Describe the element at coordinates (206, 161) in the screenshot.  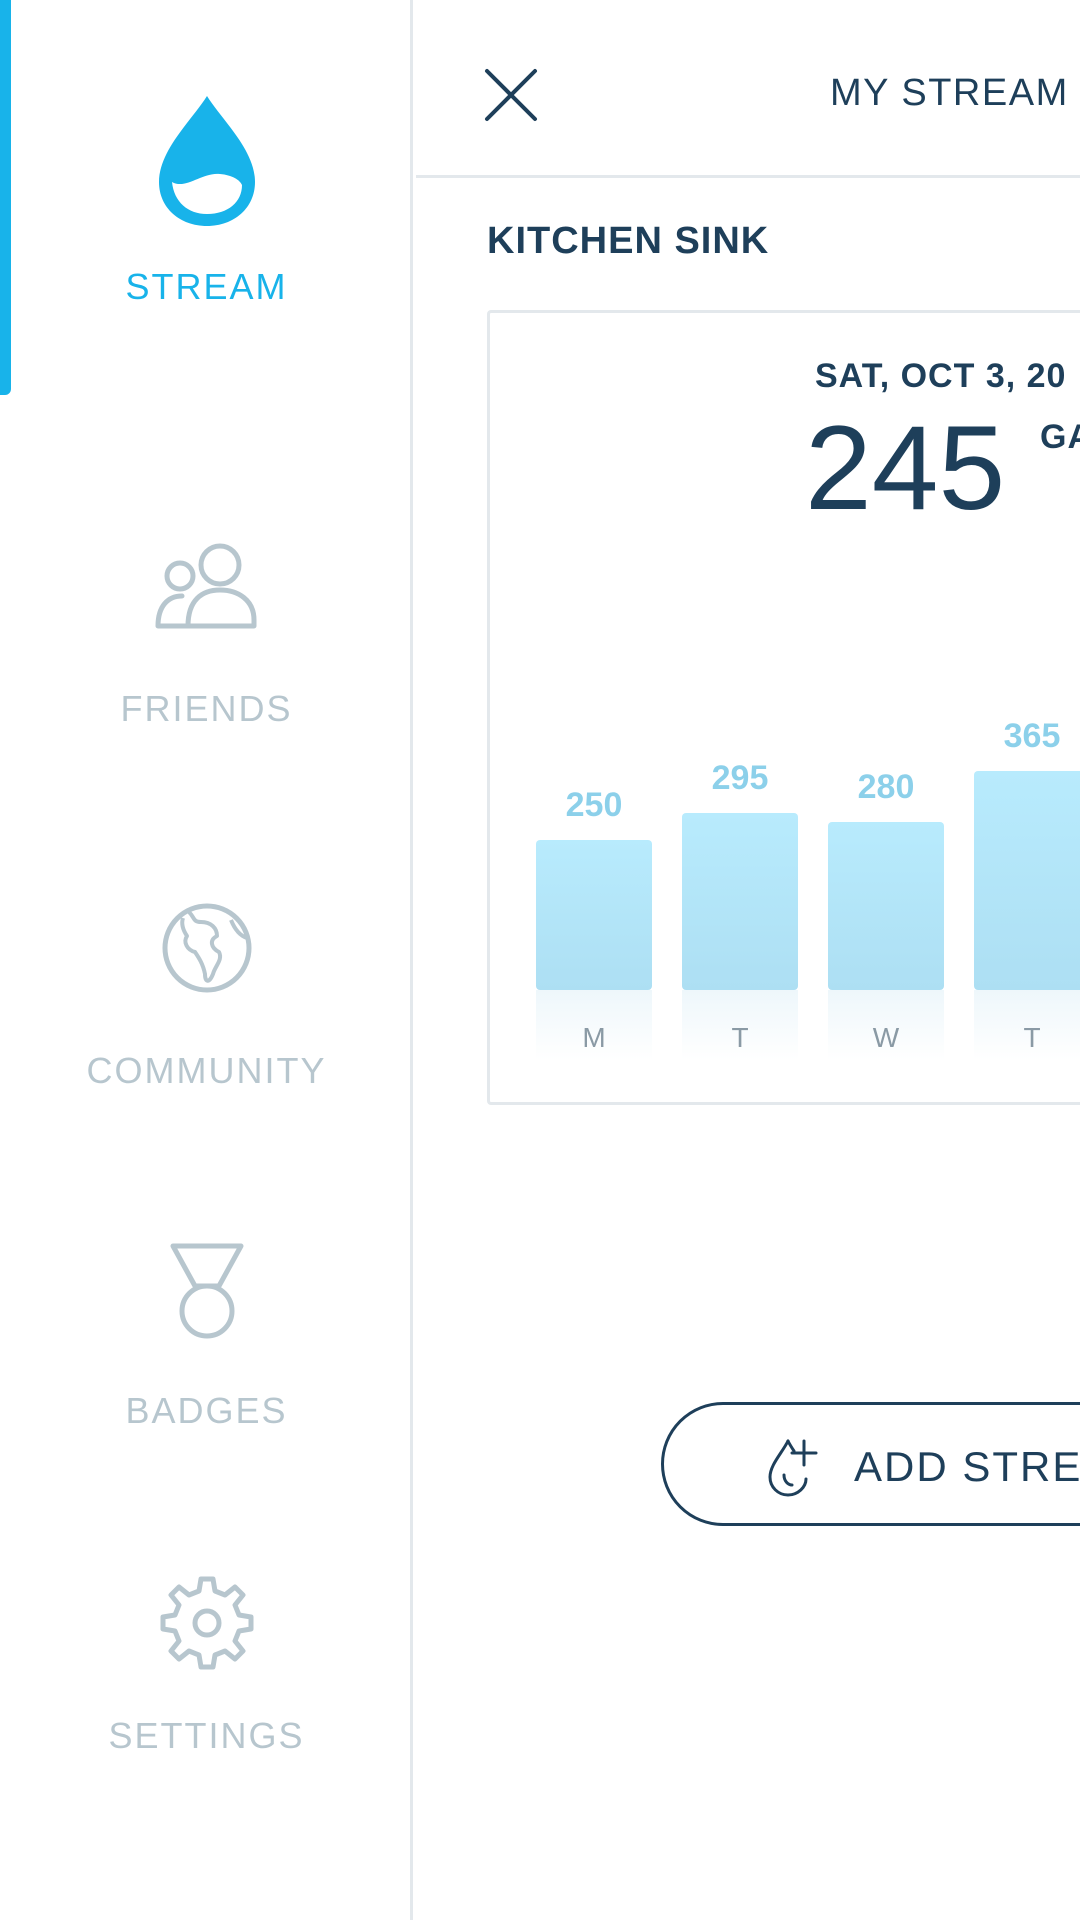
I see `water-drop-icon` at that location.